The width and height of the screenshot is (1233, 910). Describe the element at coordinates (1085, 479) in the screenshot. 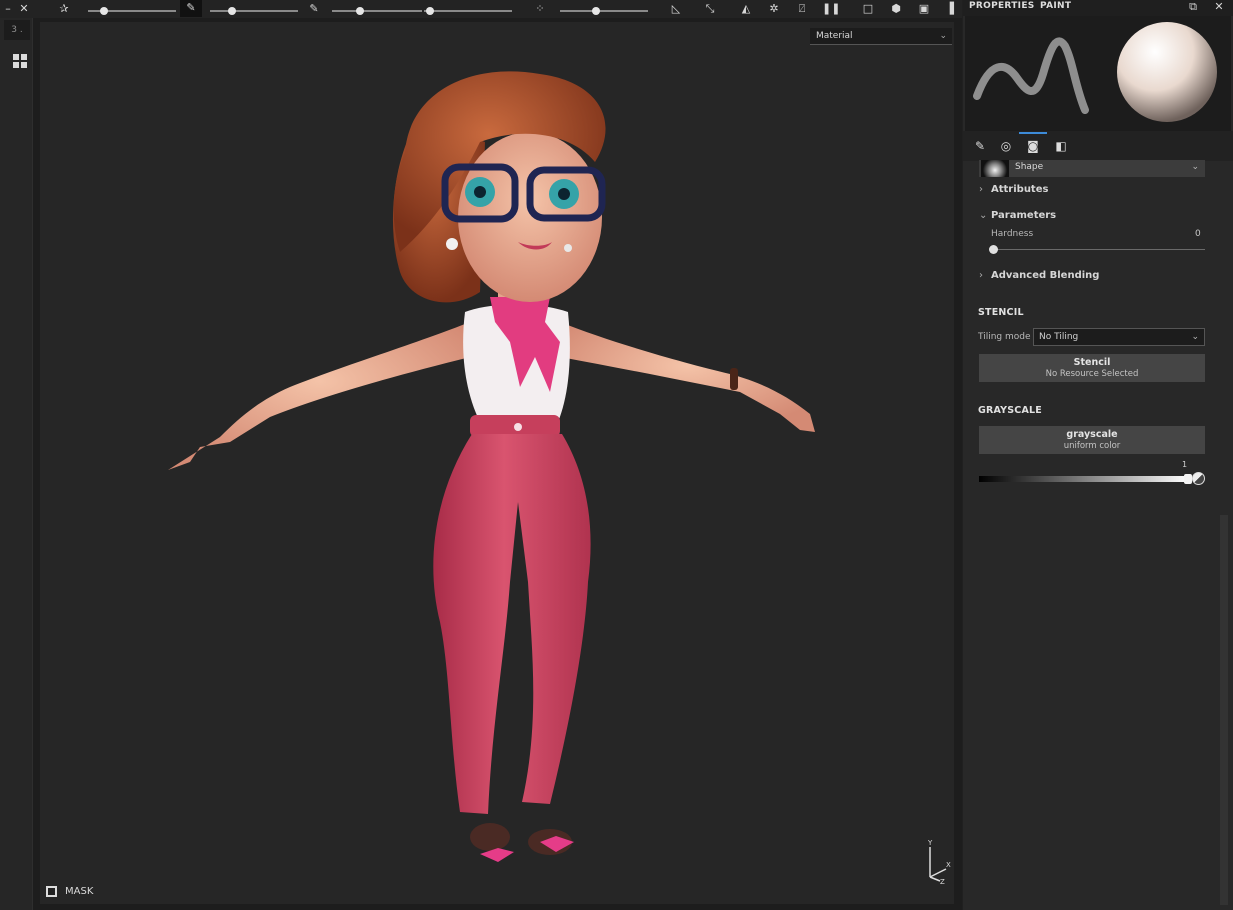

I see `grayscale-slider` at that location.